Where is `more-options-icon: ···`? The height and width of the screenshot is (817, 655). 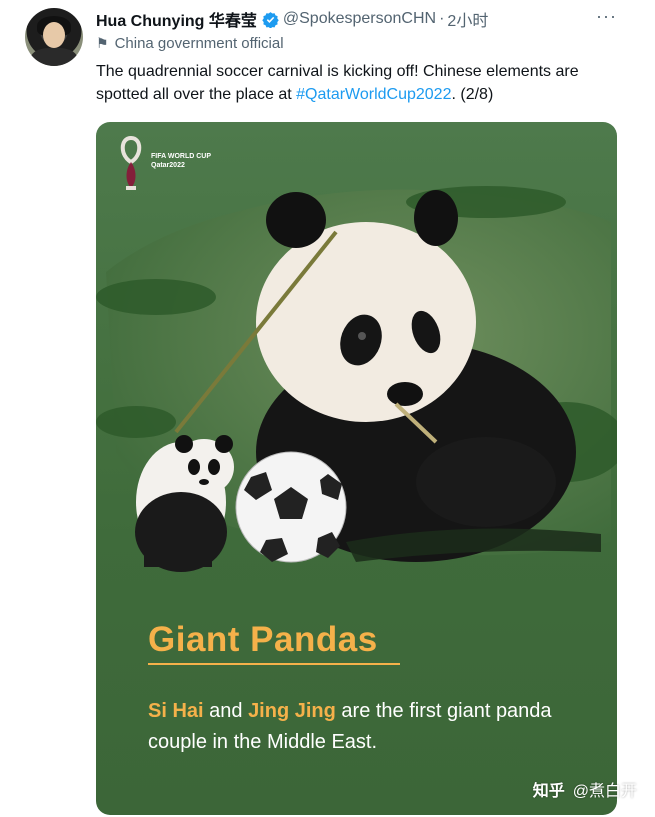
more-options-icon: ··· is located at coordinates (606, 16).